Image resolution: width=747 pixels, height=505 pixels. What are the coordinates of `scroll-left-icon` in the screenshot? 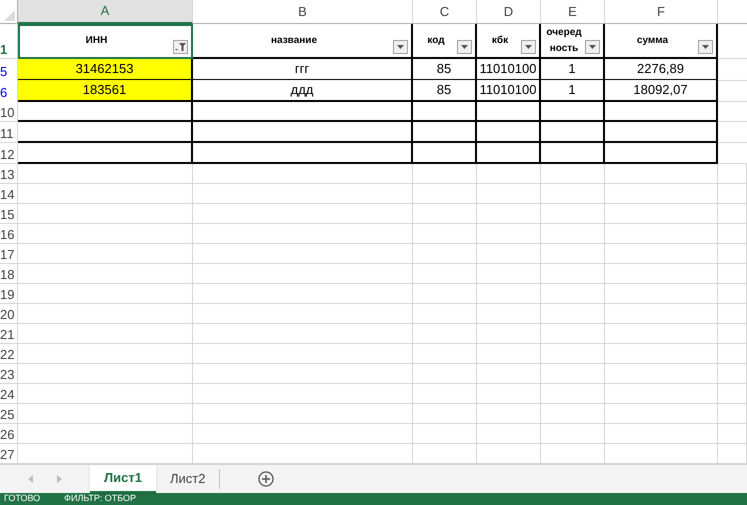 It's located at (30, 479).